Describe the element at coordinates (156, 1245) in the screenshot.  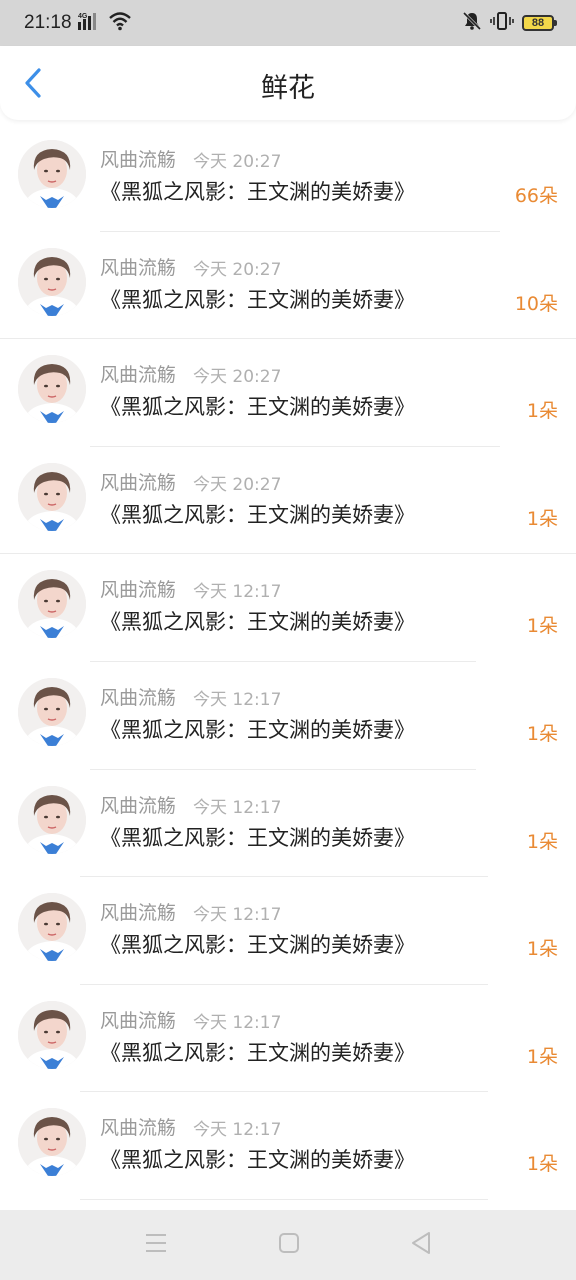
I see `menu-icon` at that location.